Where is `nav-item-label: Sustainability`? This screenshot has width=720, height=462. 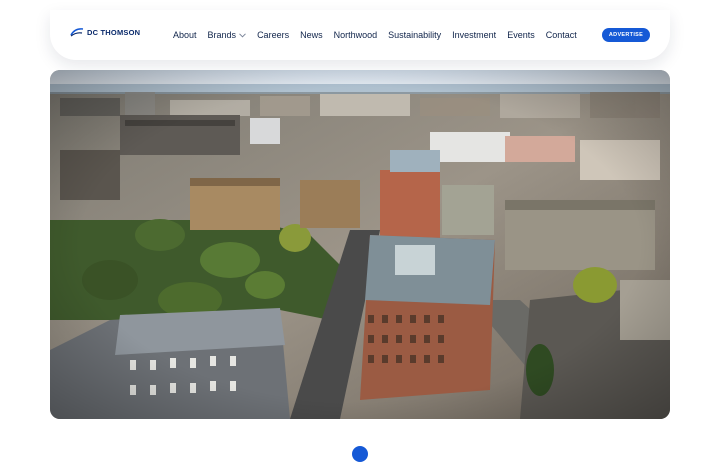
nav-item-label: Sustainability is located at coordinates (415, 35).